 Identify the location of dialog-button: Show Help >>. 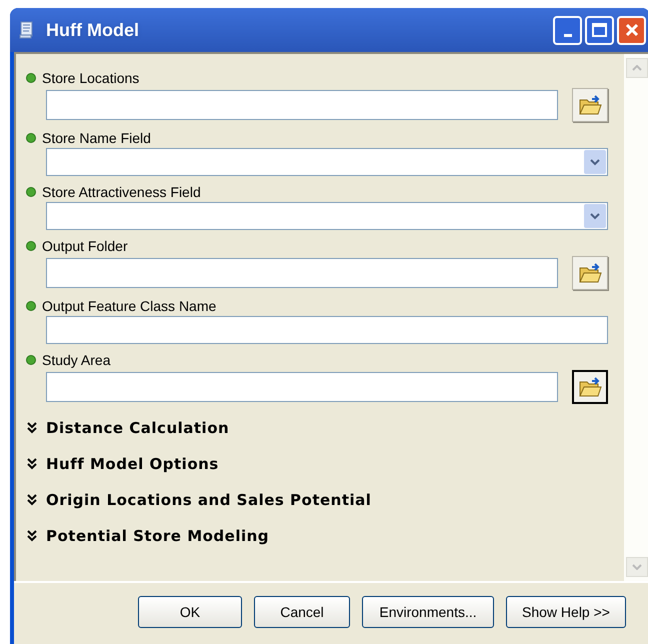
(566, 612).